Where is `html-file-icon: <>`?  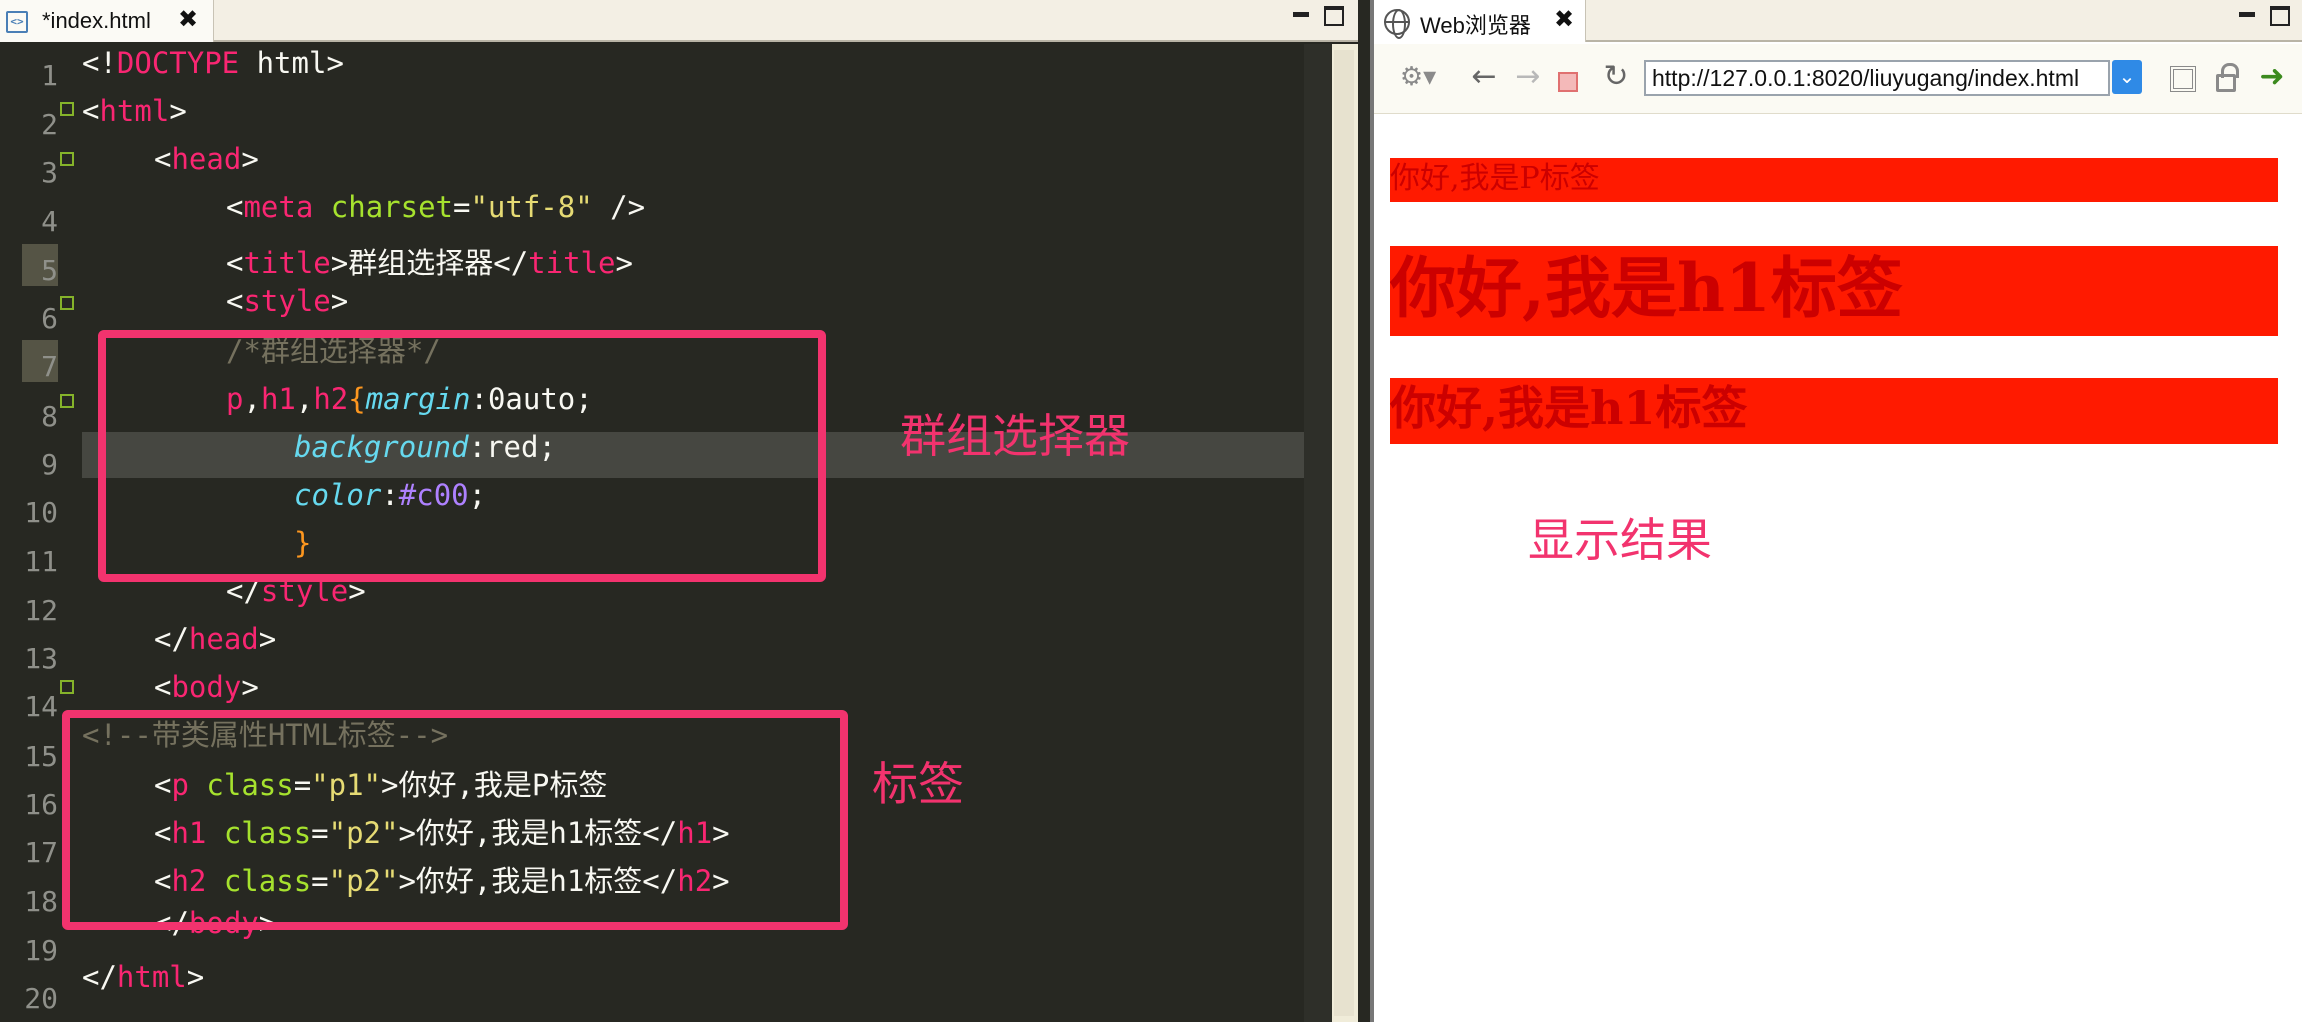
html-file-icon: <> is located at coordinates (17, 22).